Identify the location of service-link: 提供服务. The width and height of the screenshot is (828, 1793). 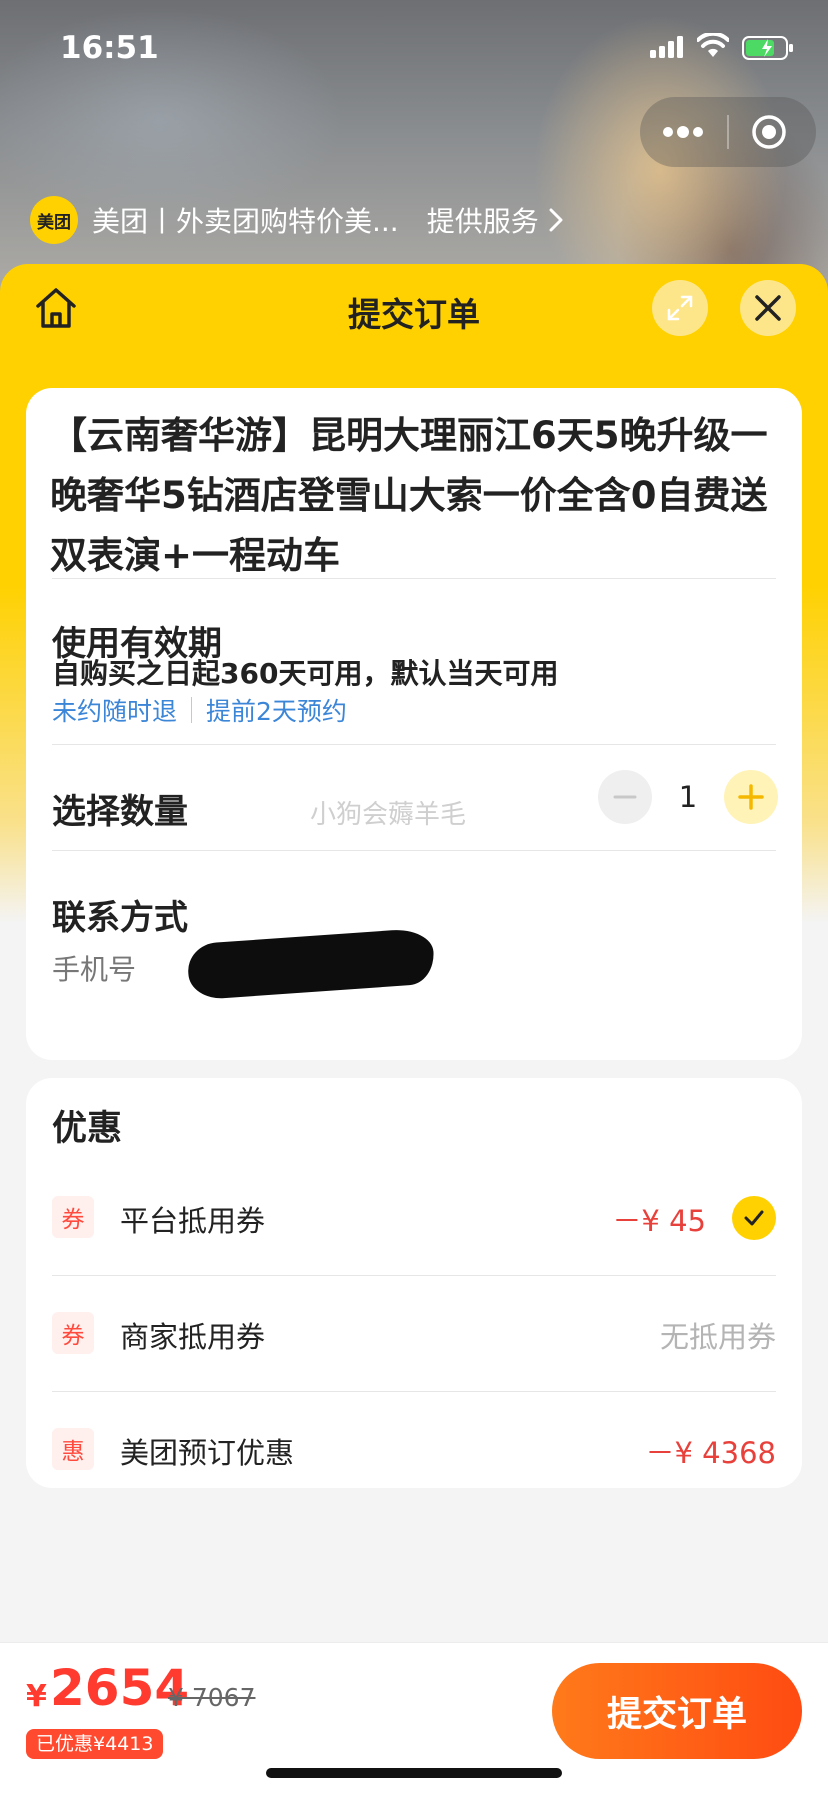
(495, 220).